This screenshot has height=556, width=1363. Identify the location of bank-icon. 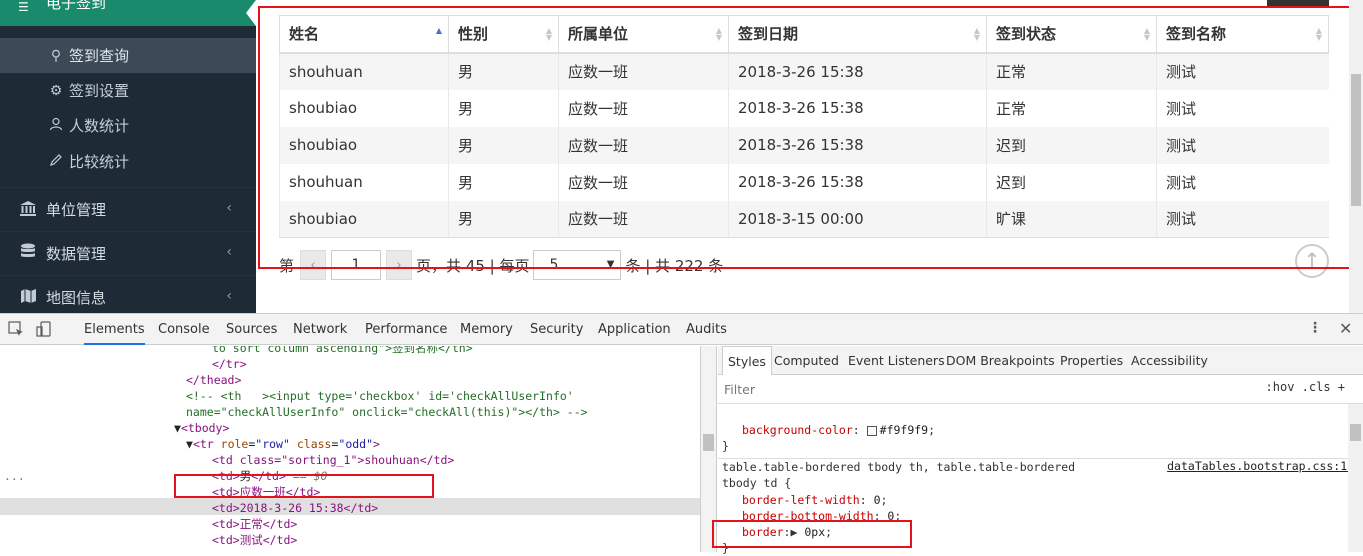
(28, 210).